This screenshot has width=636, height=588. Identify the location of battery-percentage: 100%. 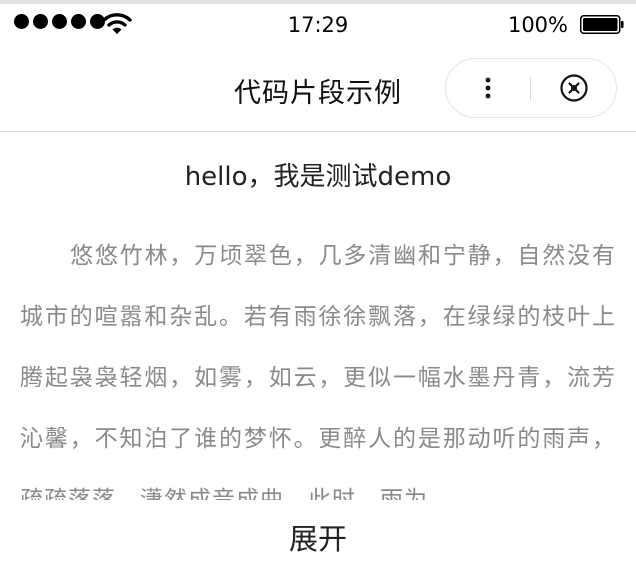
(537, 25).